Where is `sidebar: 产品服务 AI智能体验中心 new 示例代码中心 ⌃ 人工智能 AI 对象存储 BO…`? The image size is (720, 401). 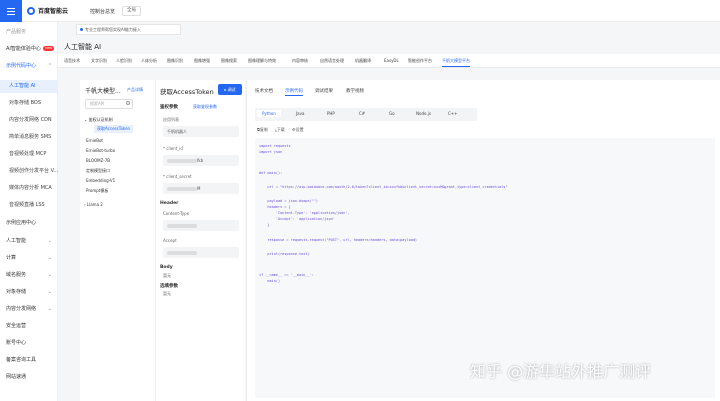
sidebar: 产品服务 AI智能体验中心 new 示例代码中心 ⌃ 人工智能 AI 对象存储 BO… is located at coordinates (29, 211).